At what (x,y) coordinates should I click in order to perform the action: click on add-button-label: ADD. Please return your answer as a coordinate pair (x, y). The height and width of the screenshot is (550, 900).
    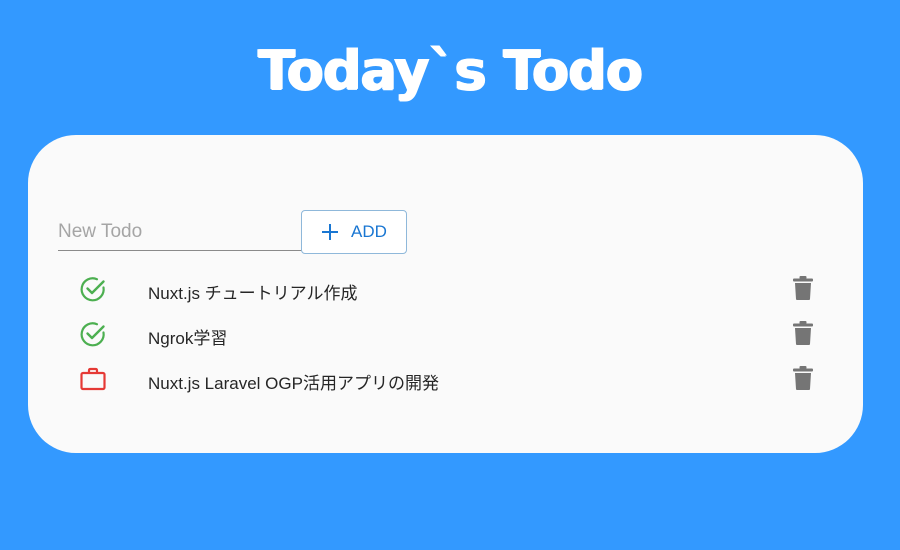
    Looking at the image, I should click on (369, 231).